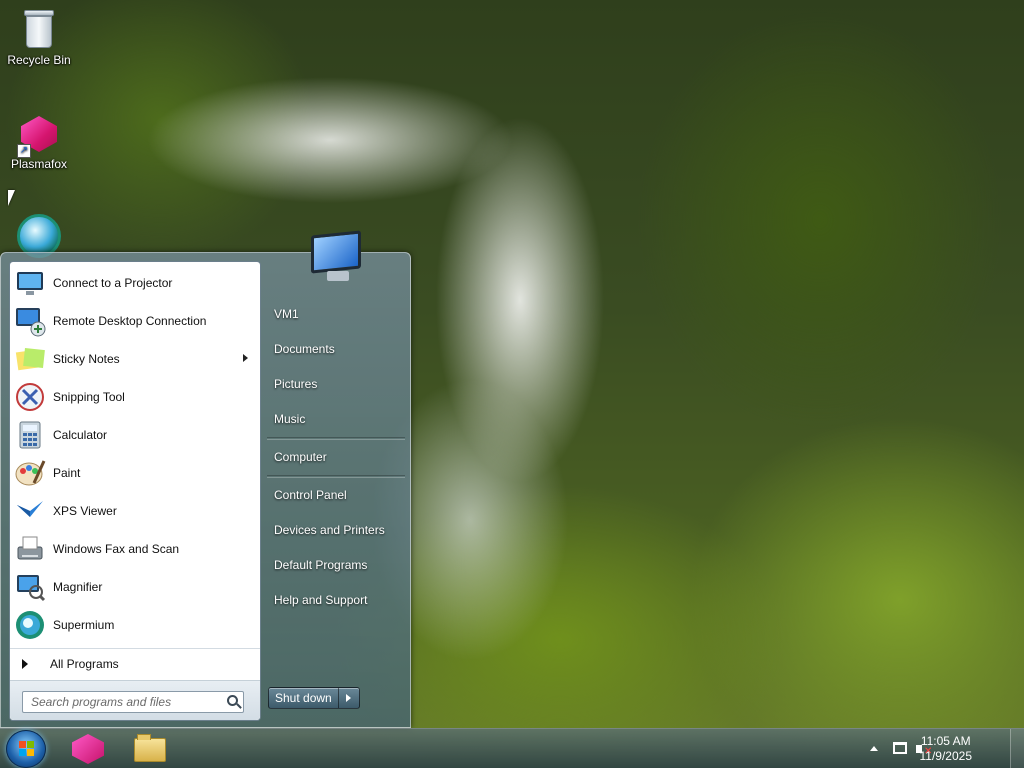  What do you see at coordinates (78, 587) in the screenshot?
I see `program-label: Magnifier` at bounding box center [78, 587].